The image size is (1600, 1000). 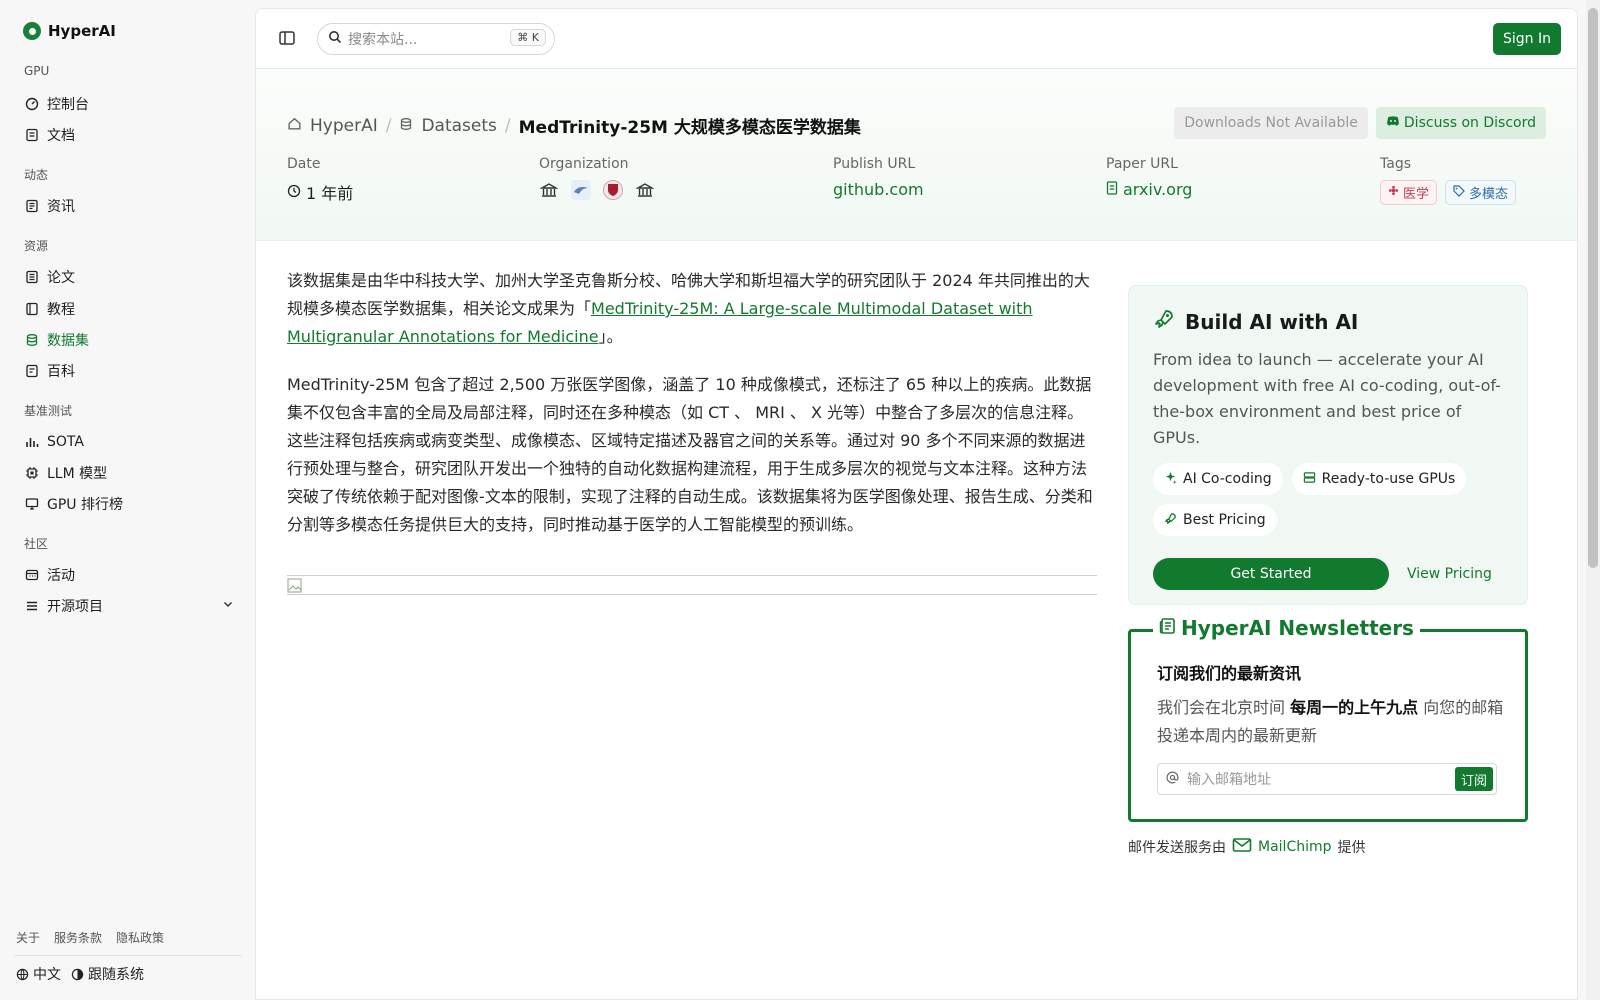 I want to click on sidebar-item-events: 活动, so click(x=129, y=575).